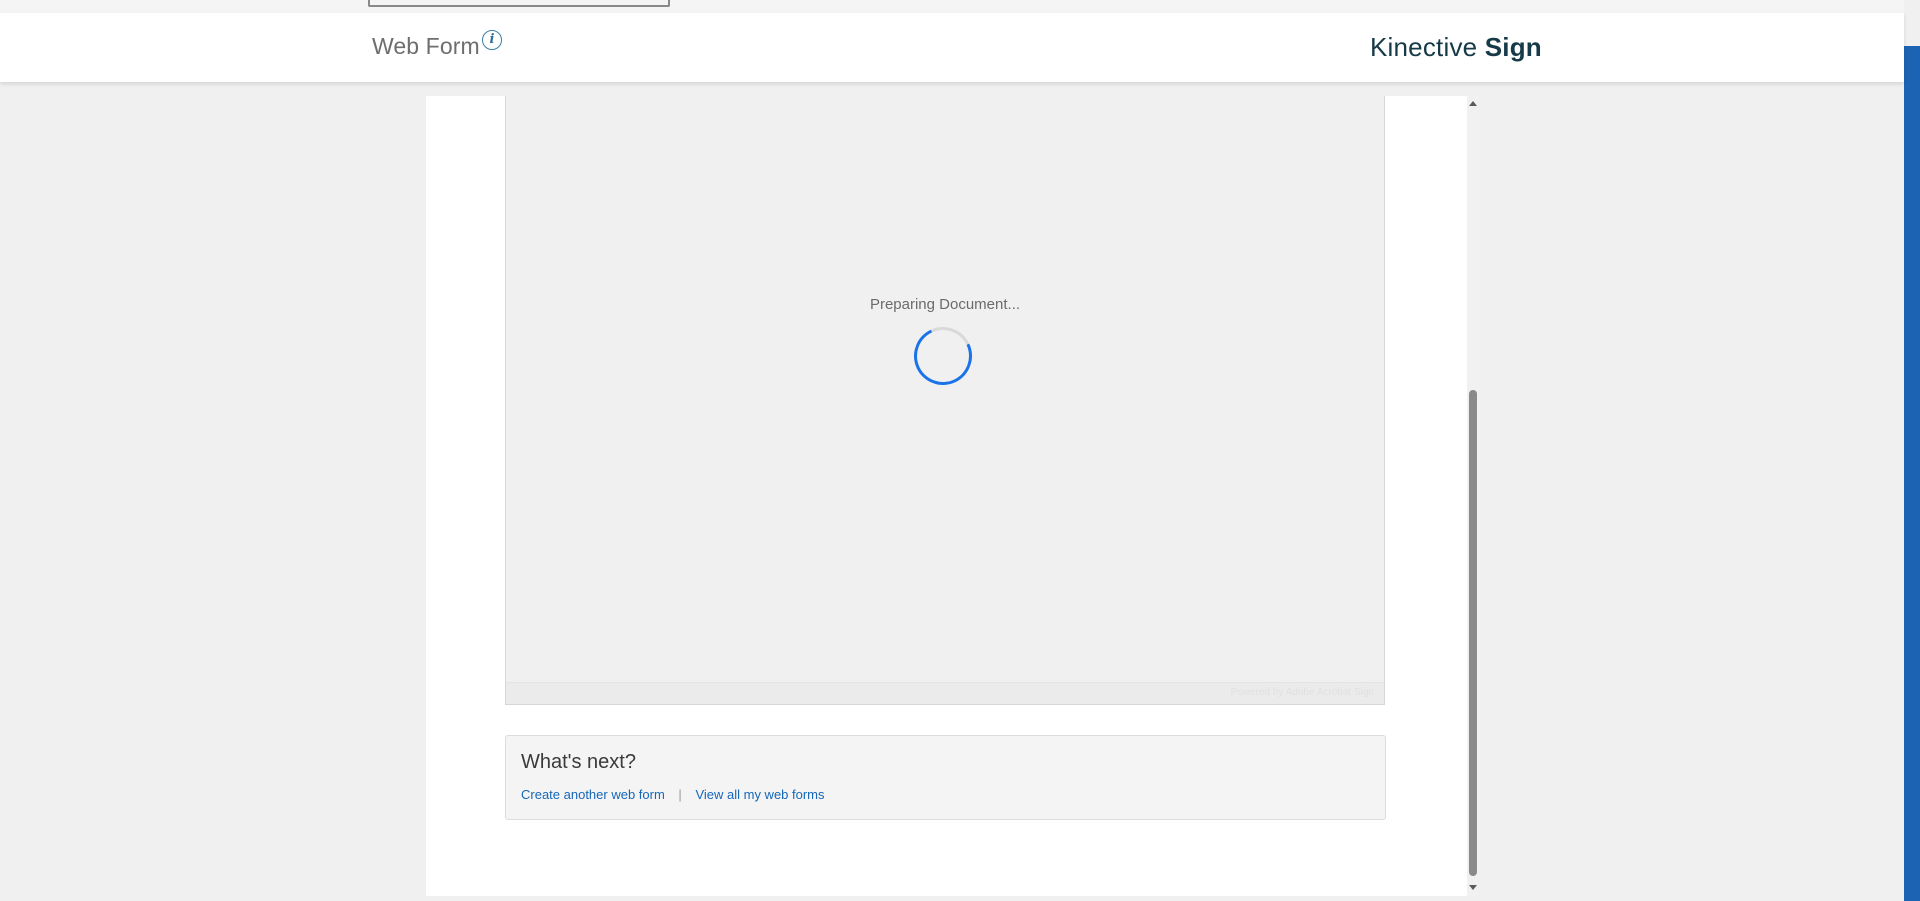 This screenshot has width=1920, height=901. Describe the element at coordinates (593, 794) in the screenshot. I see `create-web-form-link: Create another web form` at that location.